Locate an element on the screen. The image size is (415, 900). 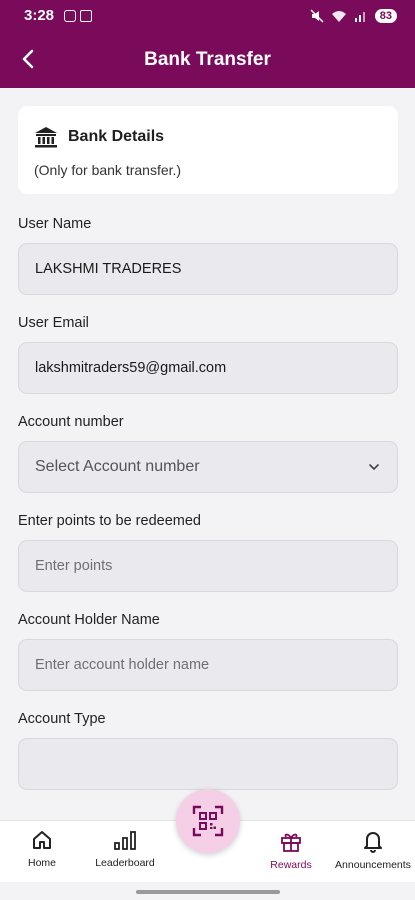
mute-icon is located at coordinates (317, 15).